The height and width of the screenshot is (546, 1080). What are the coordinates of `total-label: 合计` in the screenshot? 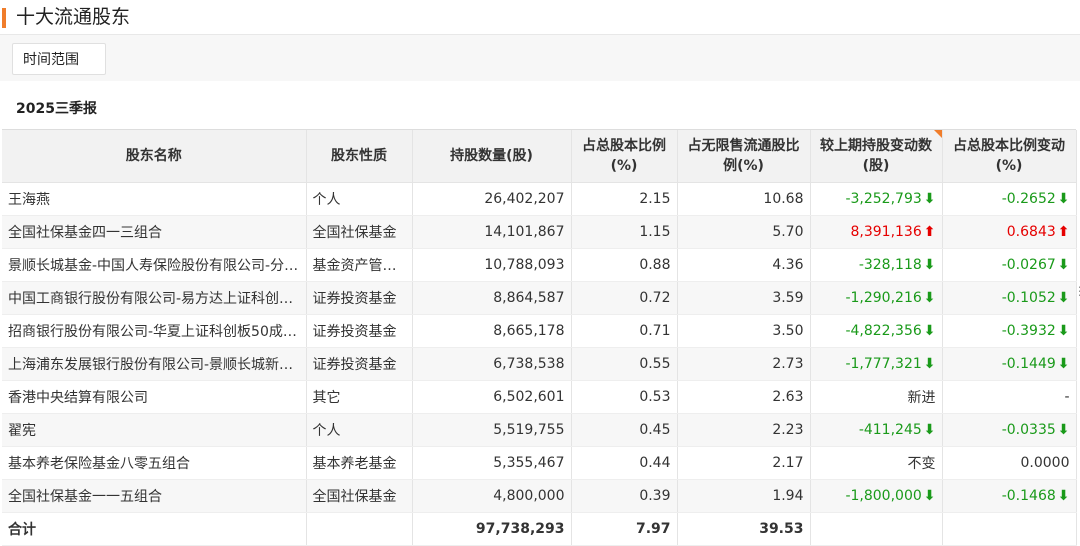 It's located at (154, 529).